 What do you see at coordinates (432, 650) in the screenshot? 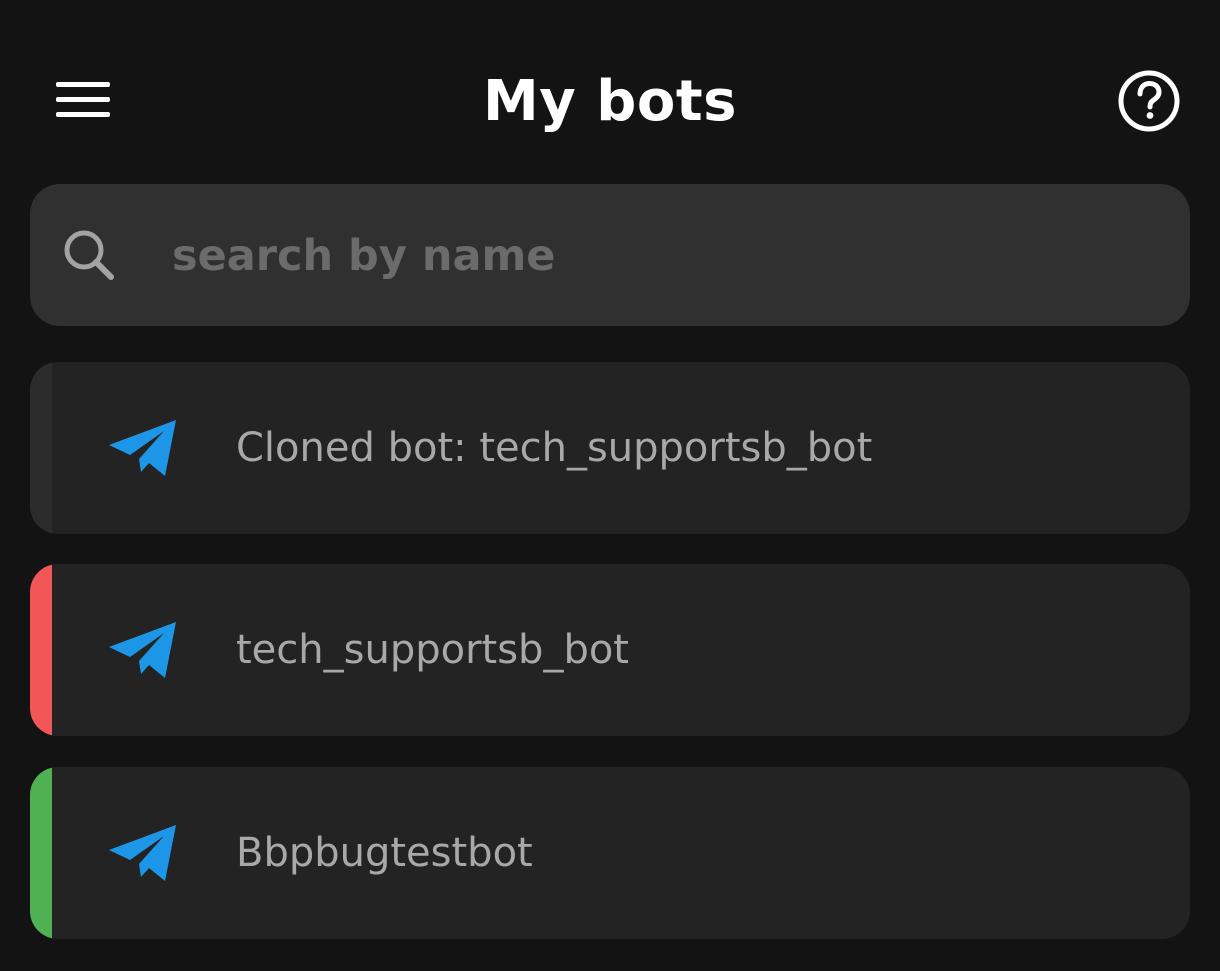
I see `bot-name: tech_supportsb_bot` at bounding box center [432, 650].